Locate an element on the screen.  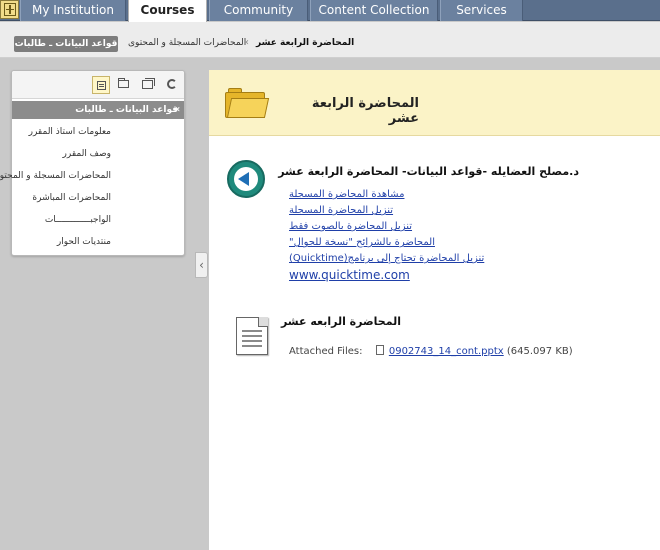
attached-file-link: 0902743_14_cont.pptx is located at coordinates (446, 351).